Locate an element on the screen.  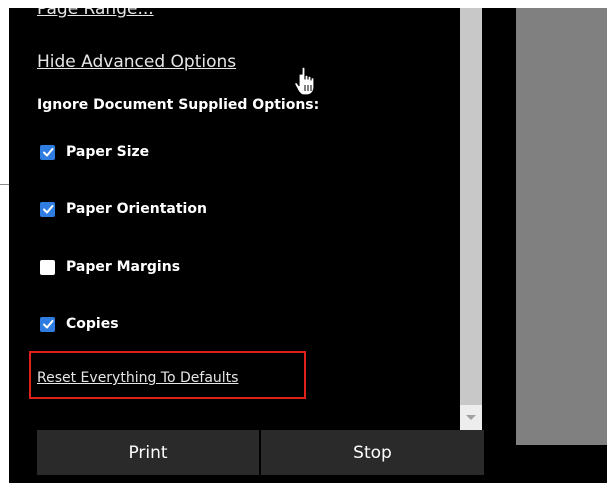
option-copies: Copies is located at coordinates (79, 324).